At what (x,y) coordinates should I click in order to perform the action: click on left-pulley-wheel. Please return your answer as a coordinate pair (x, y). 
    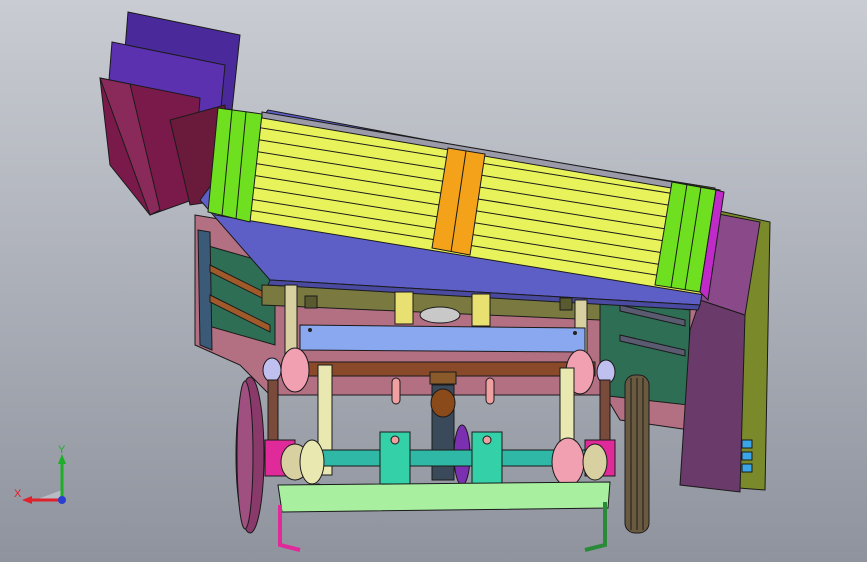
    Looking at the image, I should click on (250, 455).